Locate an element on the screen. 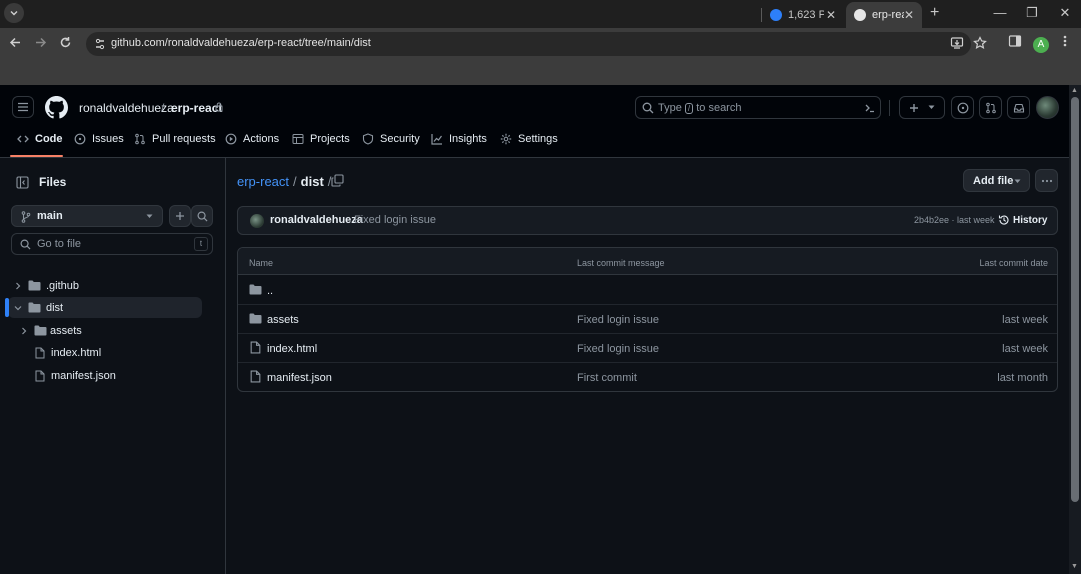 The width and height of the screenshot is (1081, 574). history-icon is located at coordinates (1003, 220).